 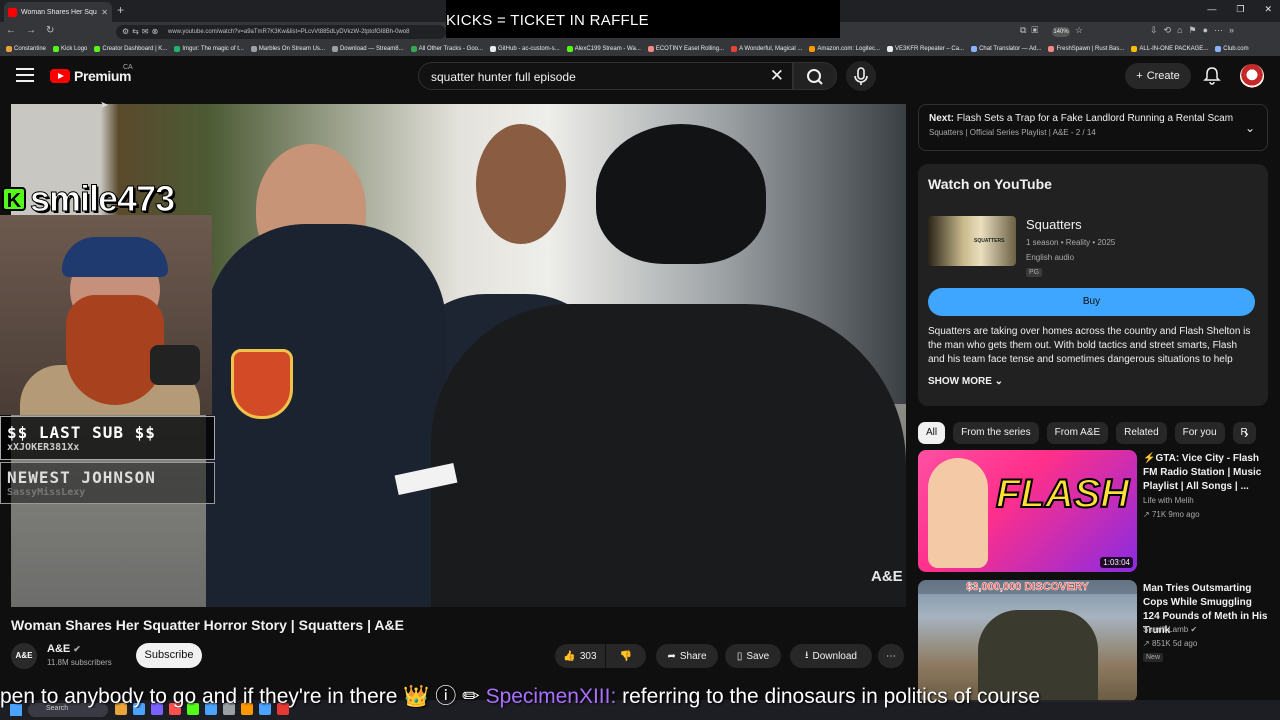 What do you see at coordinates (1077, 433) in the screenshot?
I see `chip-from-ae: From A&E` at bounding box center [1077, 433].